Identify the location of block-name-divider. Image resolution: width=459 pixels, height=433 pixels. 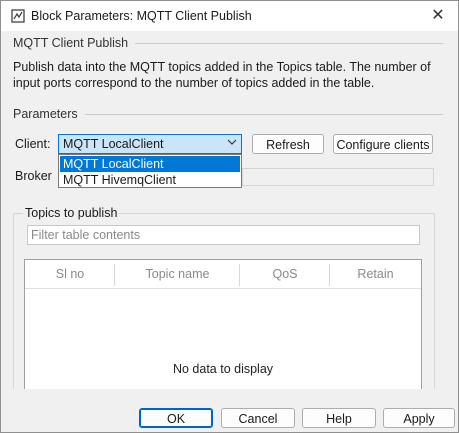
(289, 43).